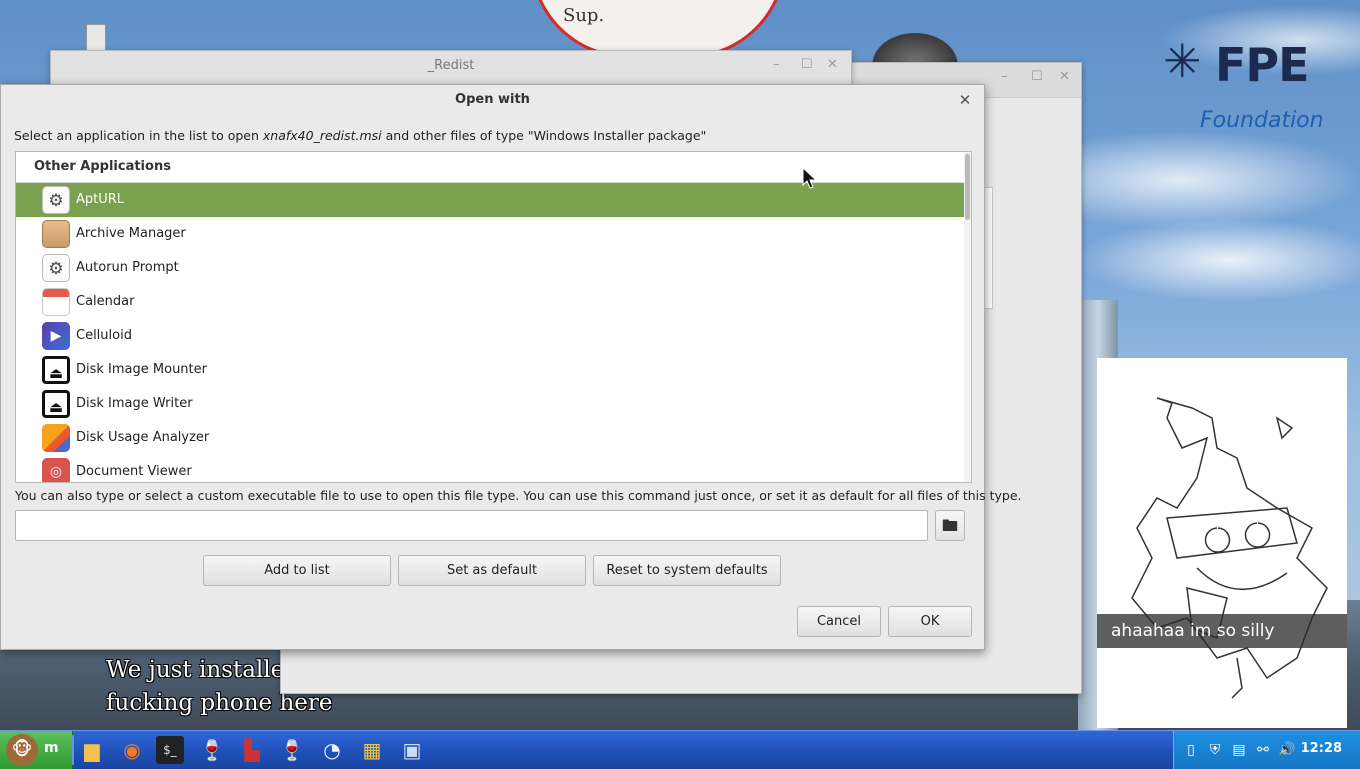 The height and width of the screenshot is (769, 1360). Describe the element at coordinates (471, 525) in the screenshot. I see `custom-command-input` at that location.